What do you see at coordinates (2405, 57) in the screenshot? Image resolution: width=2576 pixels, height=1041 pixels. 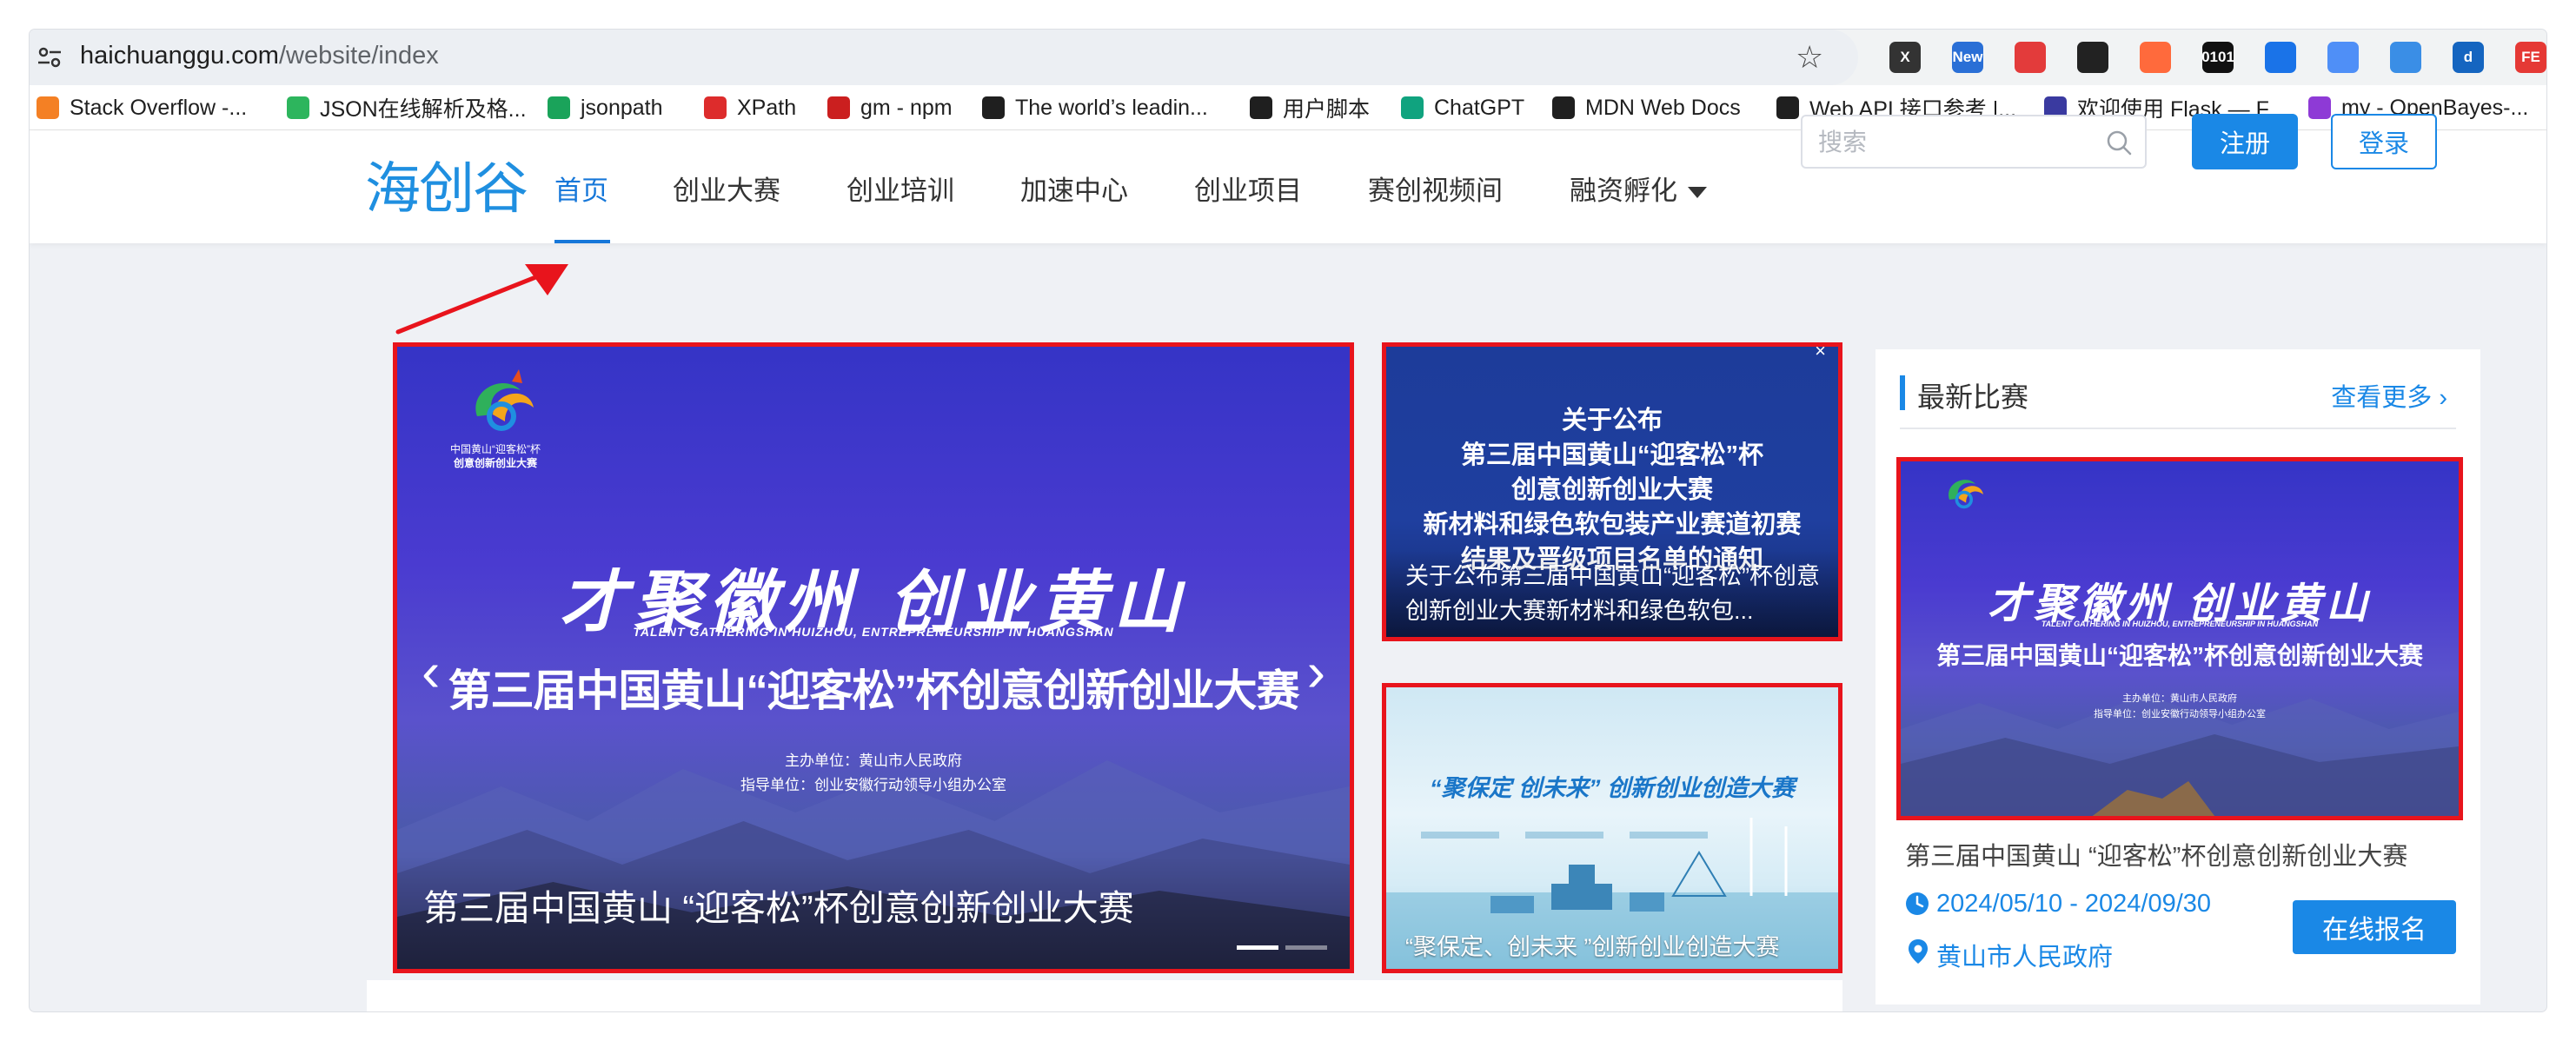 I see `cloud-icon` at bounding box center [2405, 57].